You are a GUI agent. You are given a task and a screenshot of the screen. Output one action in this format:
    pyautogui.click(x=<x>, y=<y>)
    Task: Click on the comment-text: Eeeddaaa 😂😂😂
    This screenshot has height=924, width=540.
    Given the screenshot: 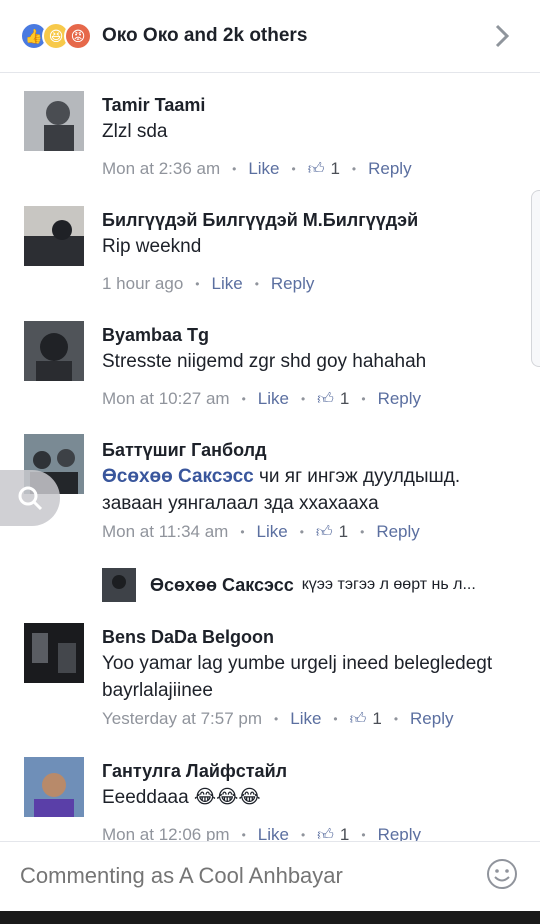 What is the action you would take?
    pyautogui.click(x=181, y=797)
    